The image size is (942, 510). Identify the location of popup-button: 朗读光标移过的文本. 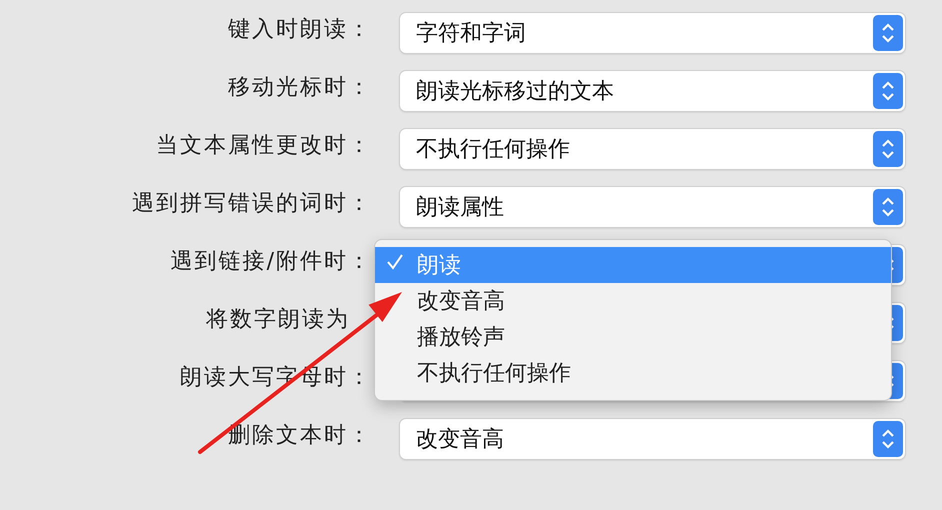
(652, 91).